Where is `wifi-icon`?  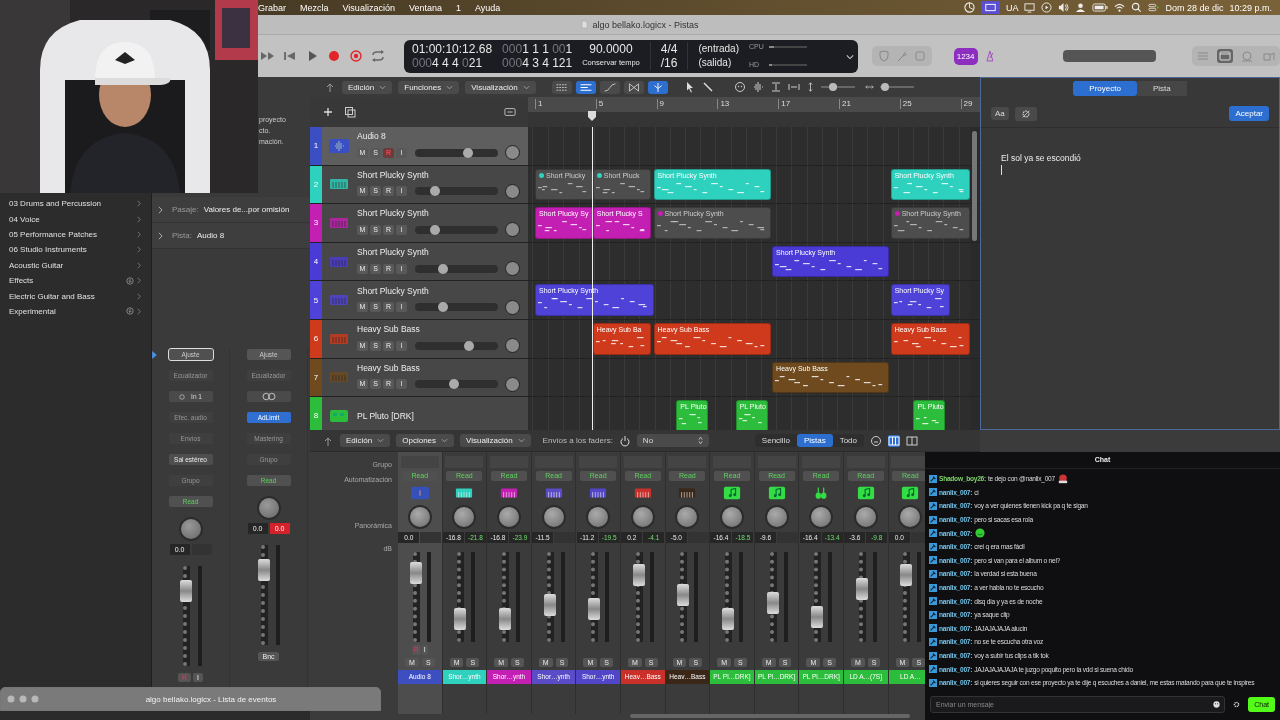 wifi-icon is located at coordinates (1120, 7).